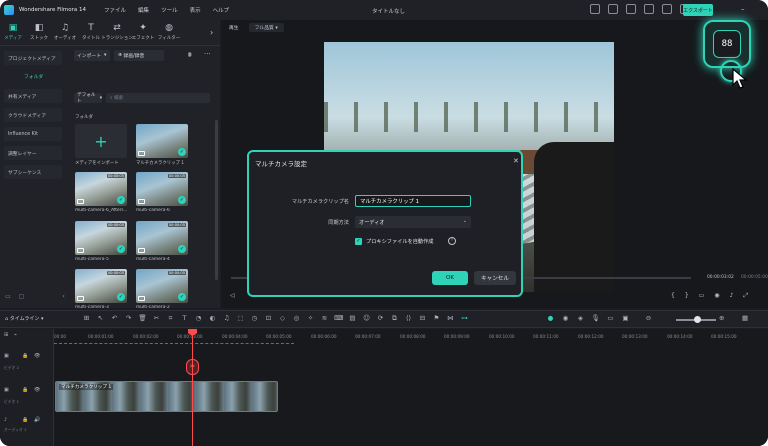  What do you see at coordinates (745, 296) in the screenshot?
I see `fullscreen-icon: ⤢` at bounding box center [745, 296].